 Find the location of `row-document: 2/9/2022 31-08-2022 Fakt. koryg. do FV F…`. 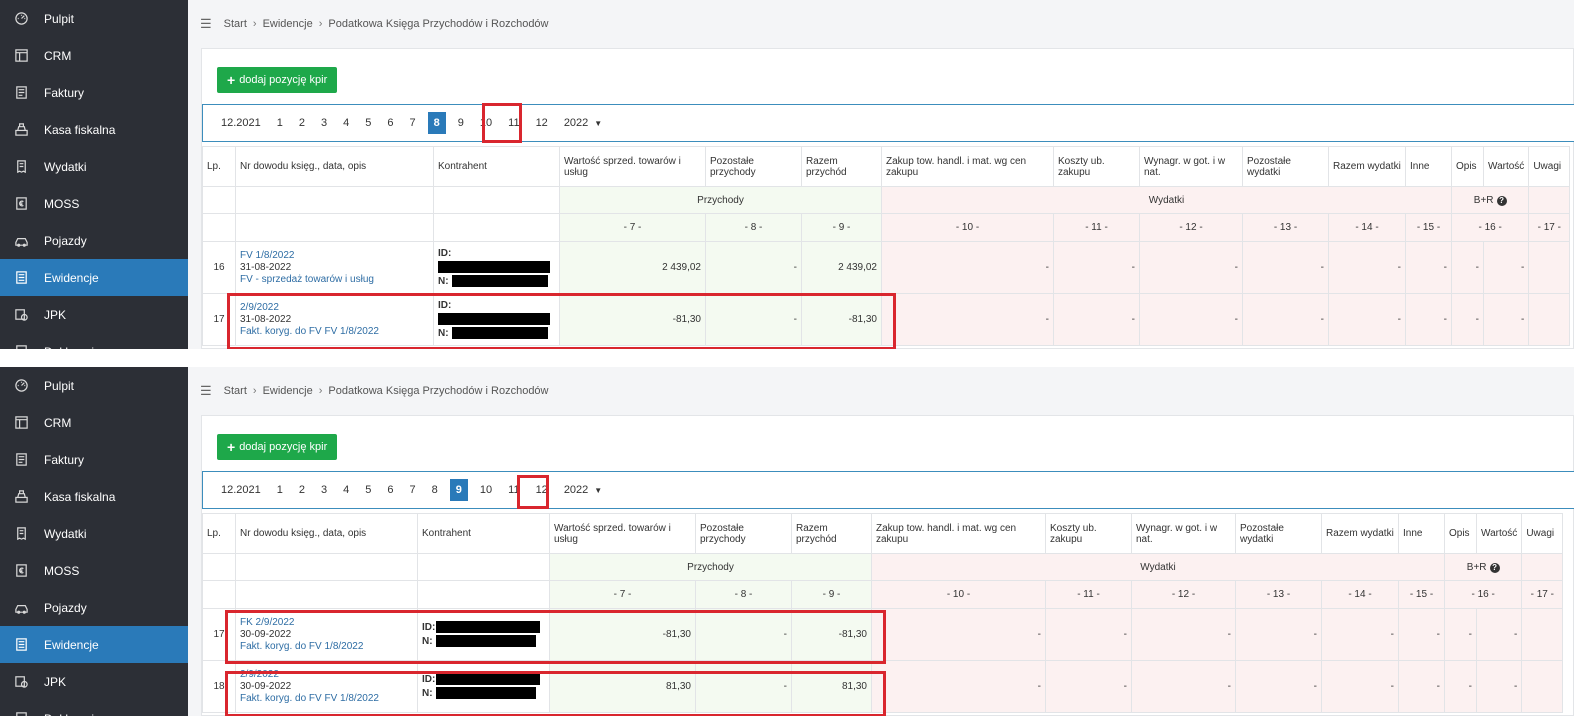

row-document: 2/9/2022 31-08-2022 Fakt. koryg. do FV F… is located at coordinates (334, 319).